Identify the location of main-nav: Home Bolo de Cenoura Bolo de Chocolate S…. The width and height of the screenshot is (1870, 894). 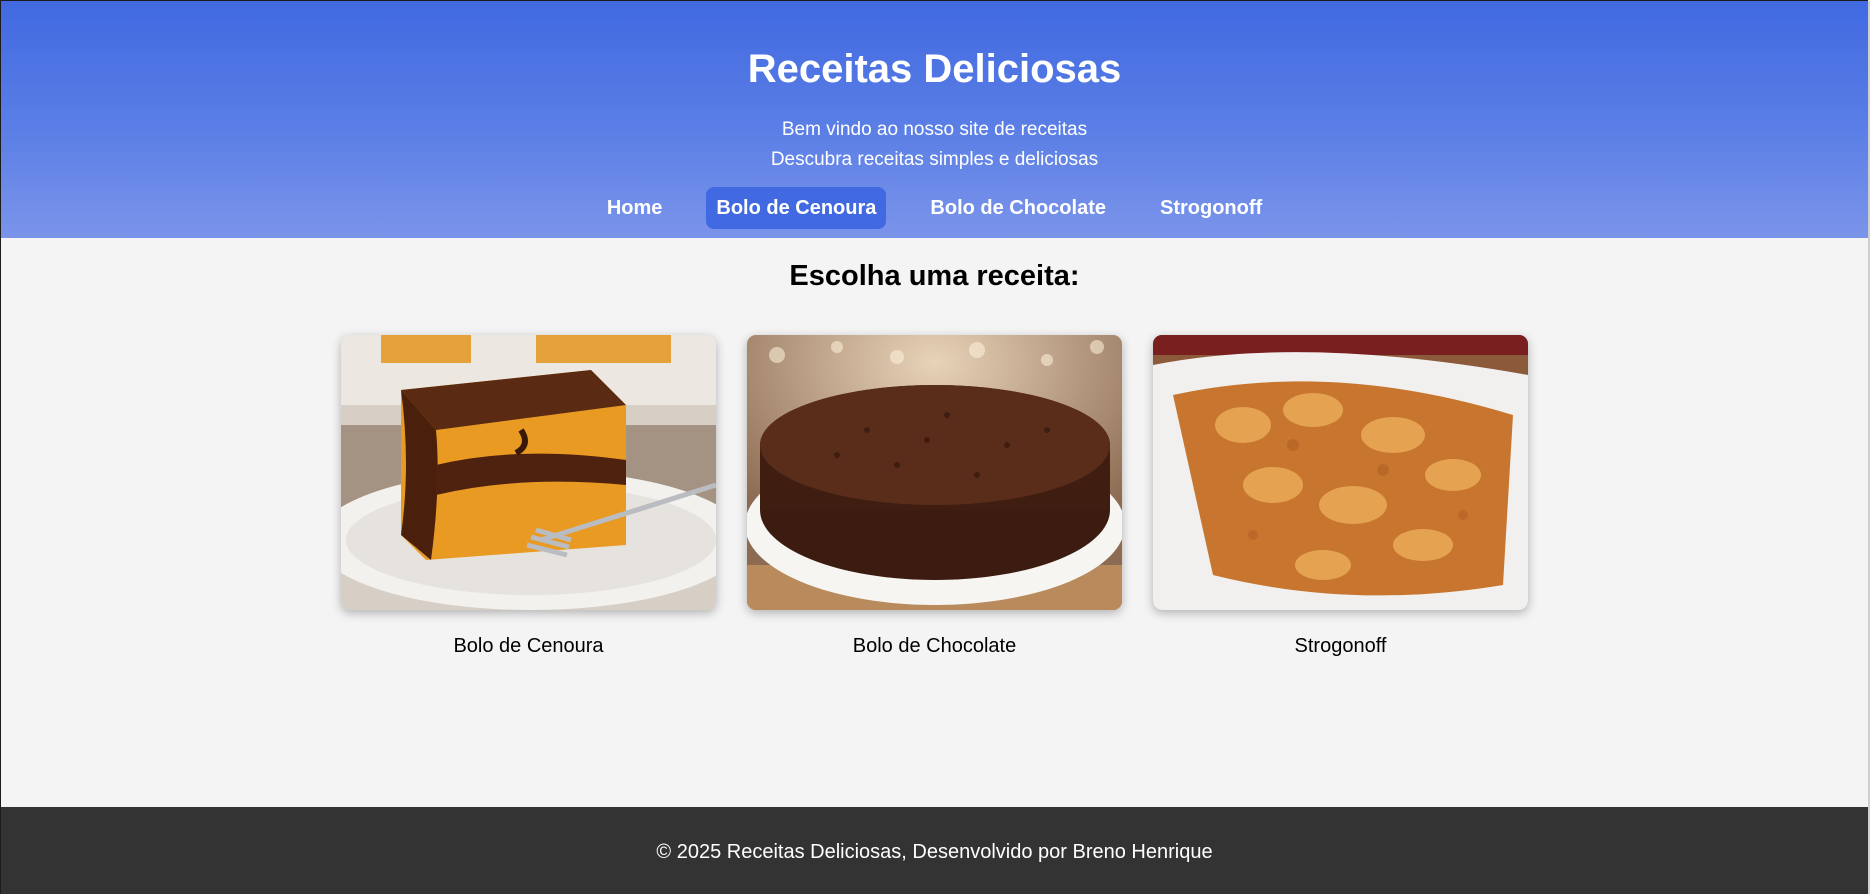
(934, 208).